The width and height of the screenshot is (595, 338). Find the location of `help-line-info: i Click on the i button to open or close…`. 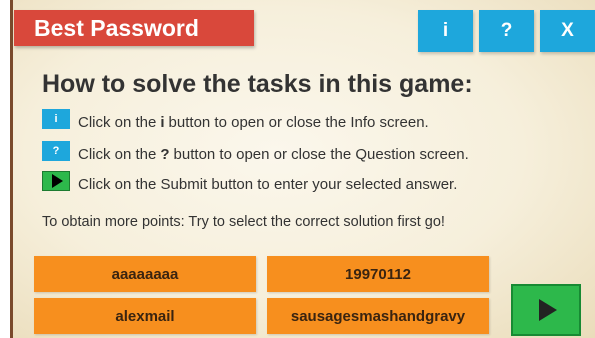

help-line-info: i Click on the i button to open or close… is located at coordinates (235, 121).